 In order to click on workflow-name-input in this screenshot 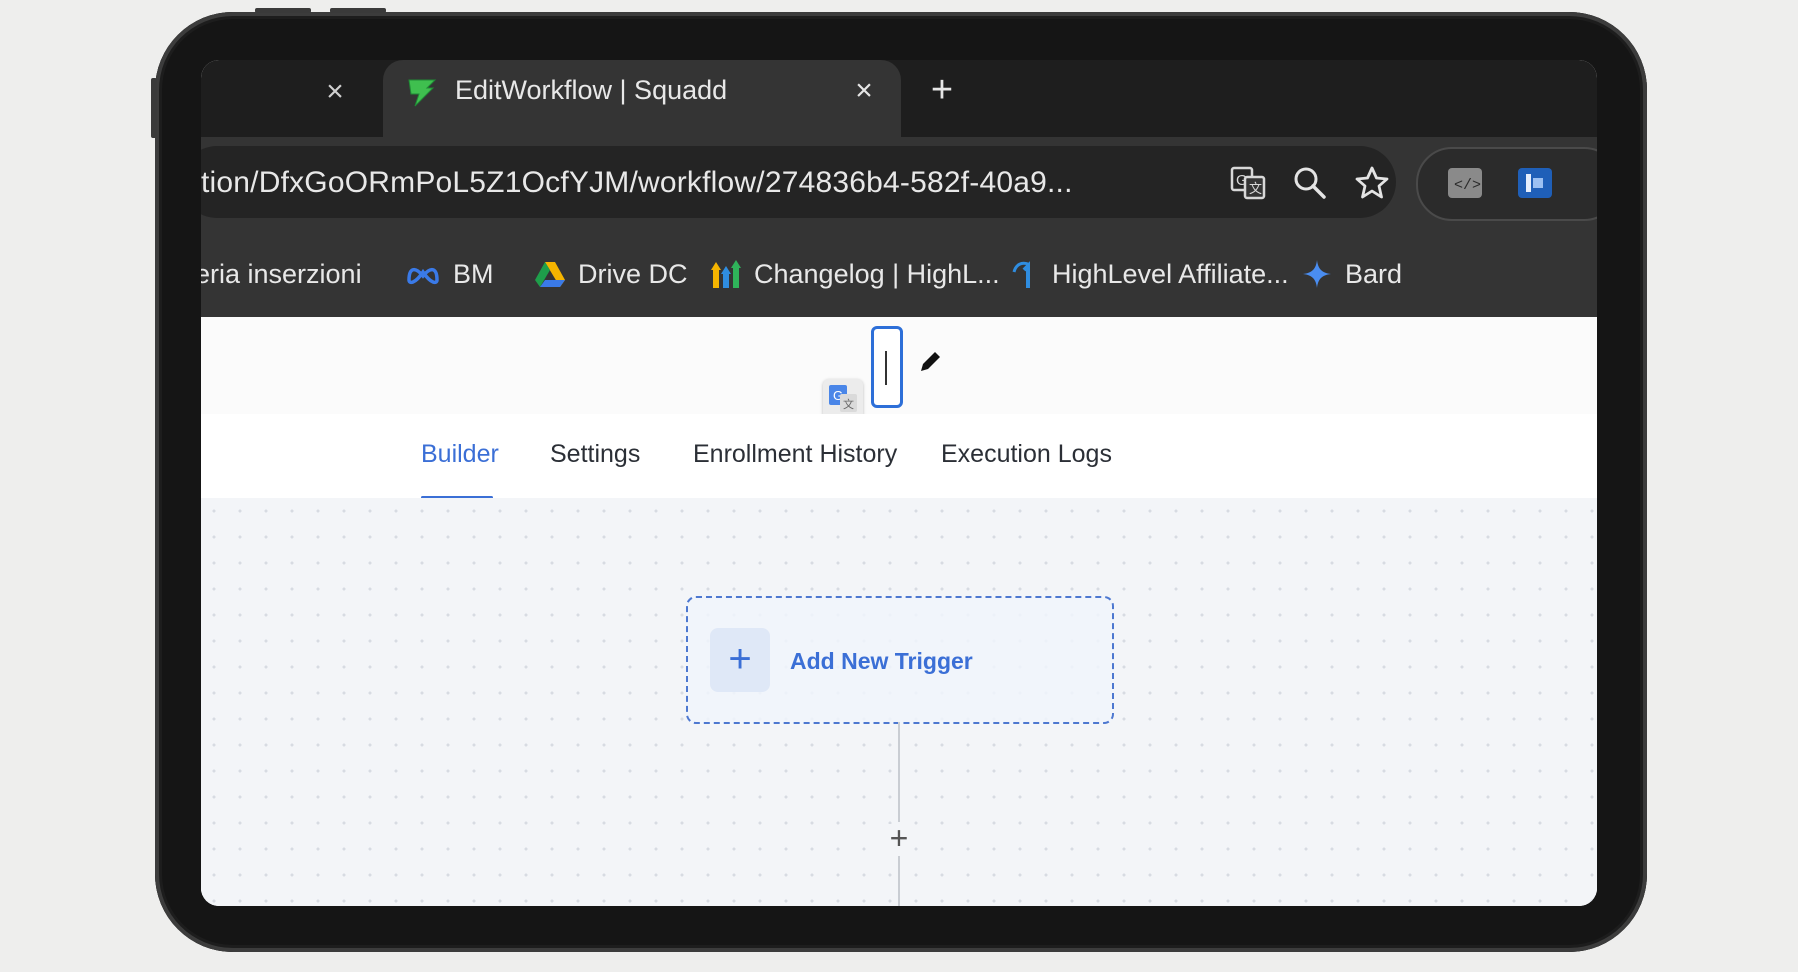, I will do `click(887, 367)`.